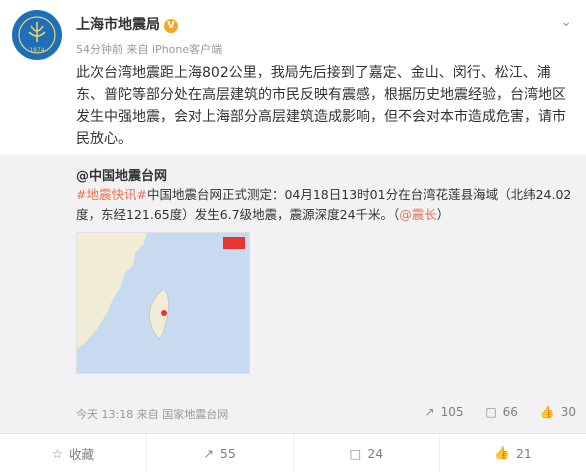 This screenshot has width=586, height=472. What do you see at coordinates (104, 414) in the screenshot?
I see `repost-time: 今天 13:18` at bounding box center [104, 414].